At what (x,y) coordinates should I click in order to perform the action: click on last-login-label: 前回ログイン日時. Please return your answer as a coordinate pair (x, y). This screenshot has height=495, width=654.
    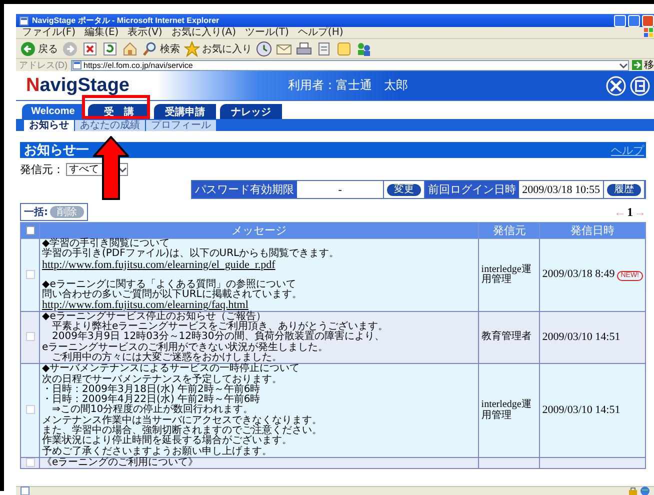
    Looking at the image, I should click on (472, 189).